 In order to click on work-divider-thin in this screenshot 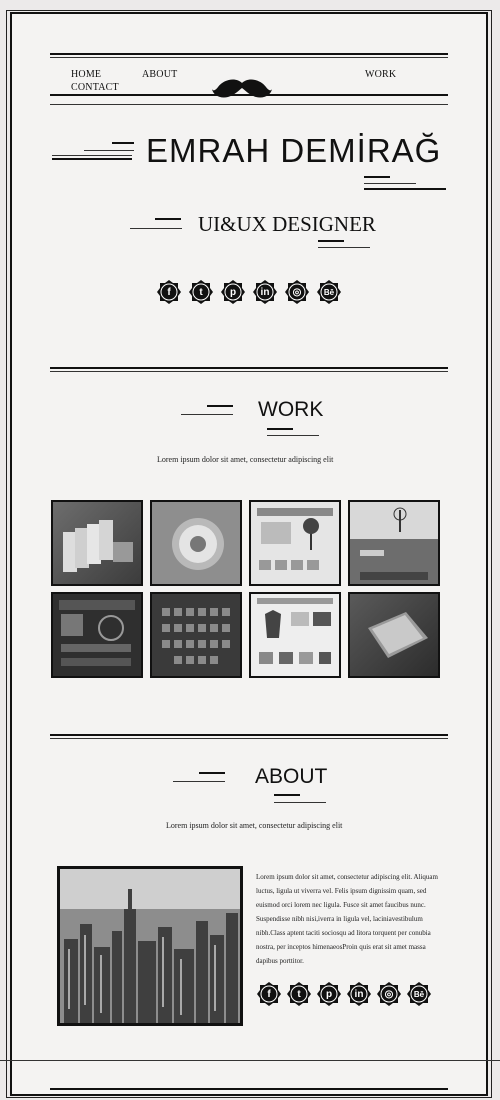, I will do `click(249, 371)`.